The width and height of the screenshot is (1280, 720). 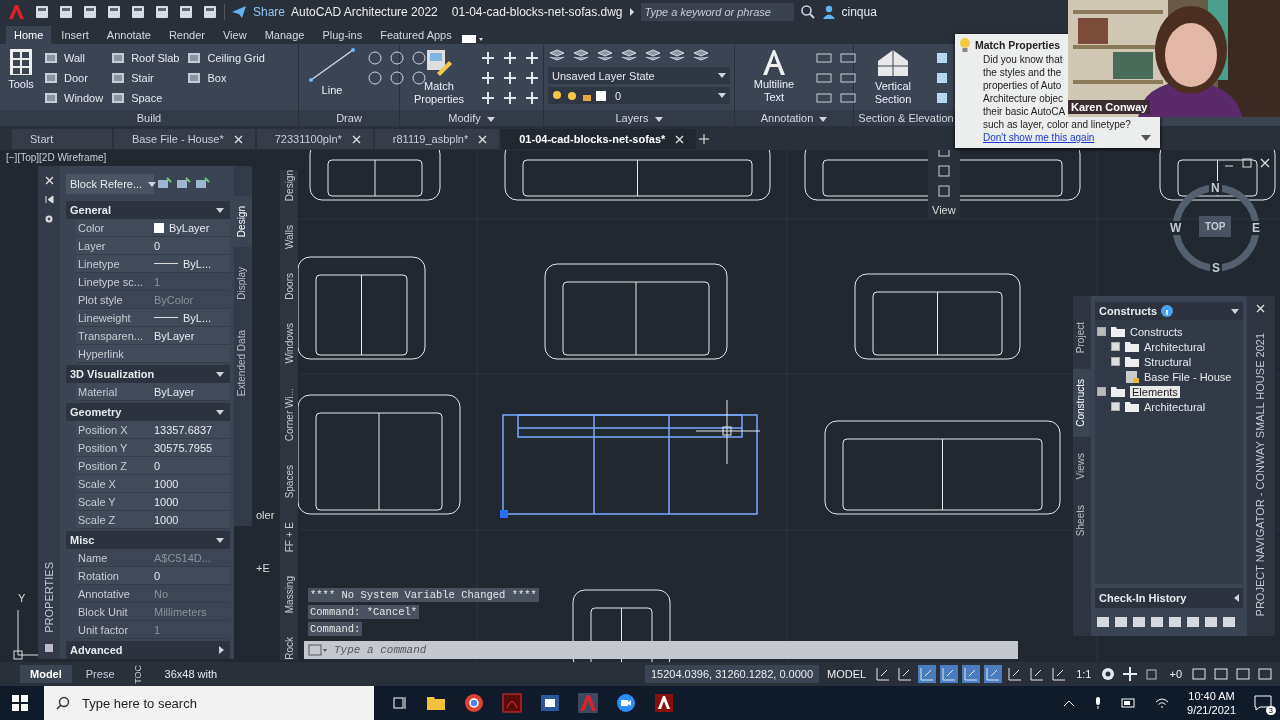 I want to click on tool-button: Wall, so click(x=74, y=58).